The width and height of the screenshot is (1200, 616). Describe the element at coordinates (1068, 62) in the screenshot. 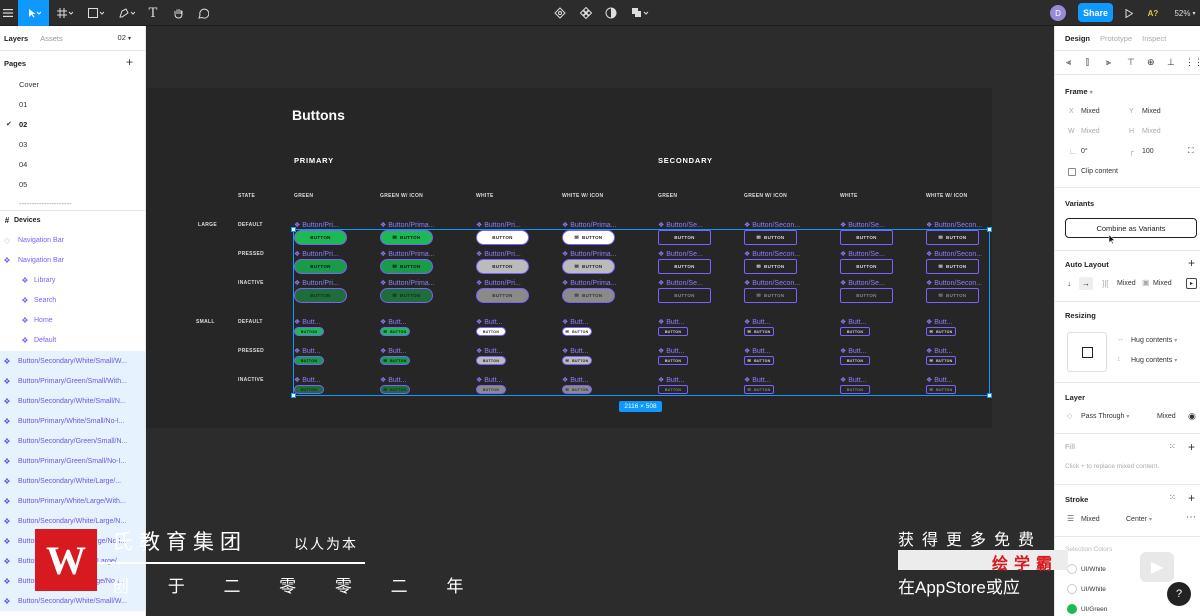

I see `align-left-icon: ⫷` at that location.